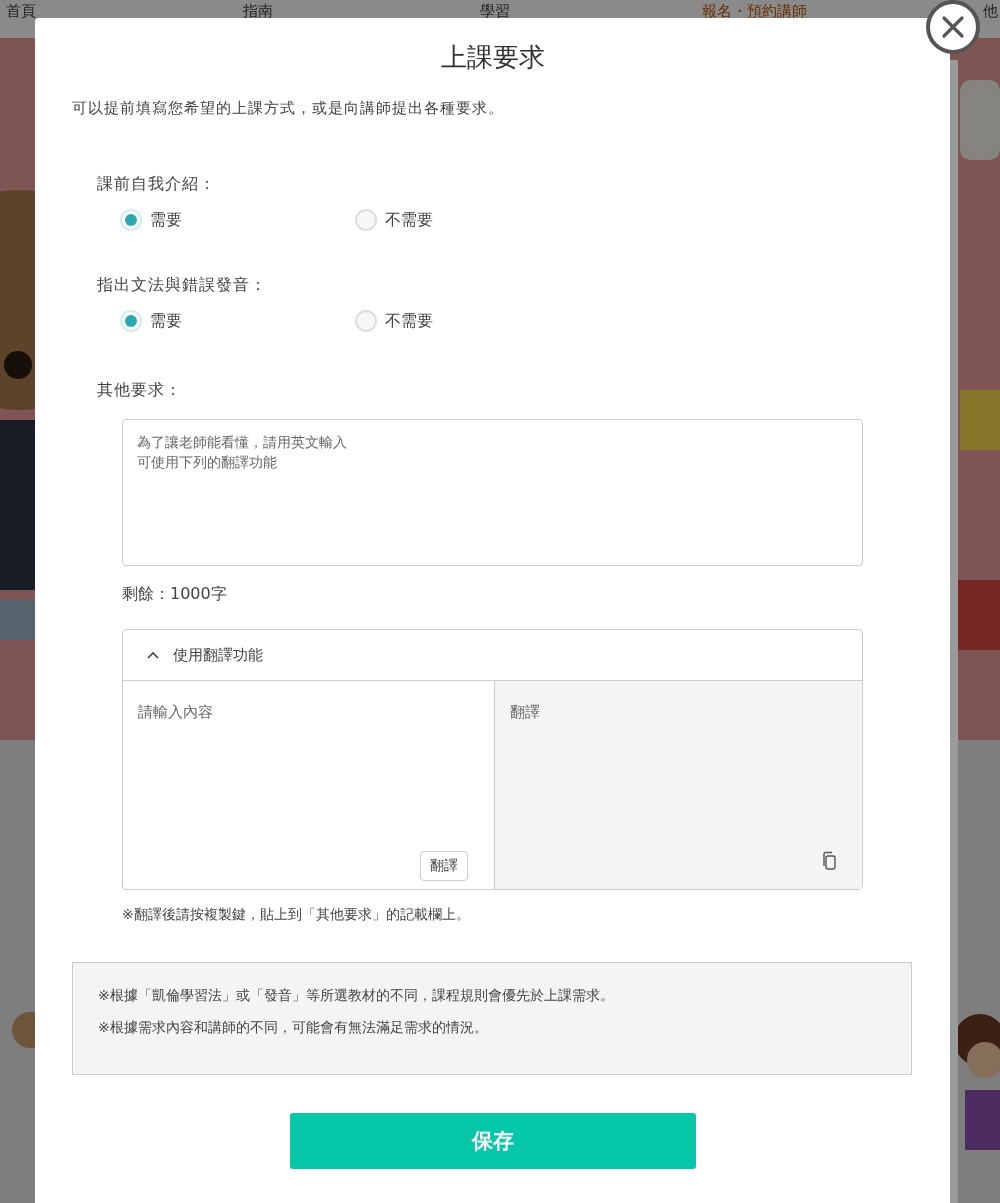 Image resolution: width=1000 pixels, height=1203 pixels. Describe the element at coordinates (356, 996) in the screenshot. I see `notice-text: ※根據「凱倫學習法」或「發音」等所選教材的不同，課程規則會優先於上課需求。` at that location.